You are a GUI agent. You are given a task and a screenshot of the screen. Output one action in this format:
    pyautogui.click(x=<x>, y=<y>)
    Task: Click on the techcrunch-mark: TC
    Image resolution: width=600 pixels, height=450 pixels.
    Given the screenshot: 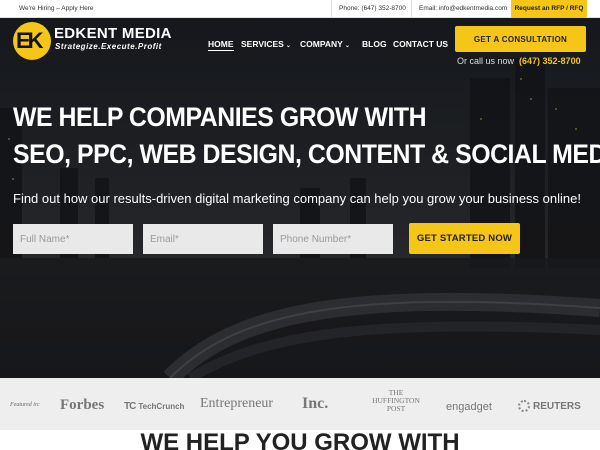 What is the action you would take?
    pyautogui.click(x=130, y=406)
    